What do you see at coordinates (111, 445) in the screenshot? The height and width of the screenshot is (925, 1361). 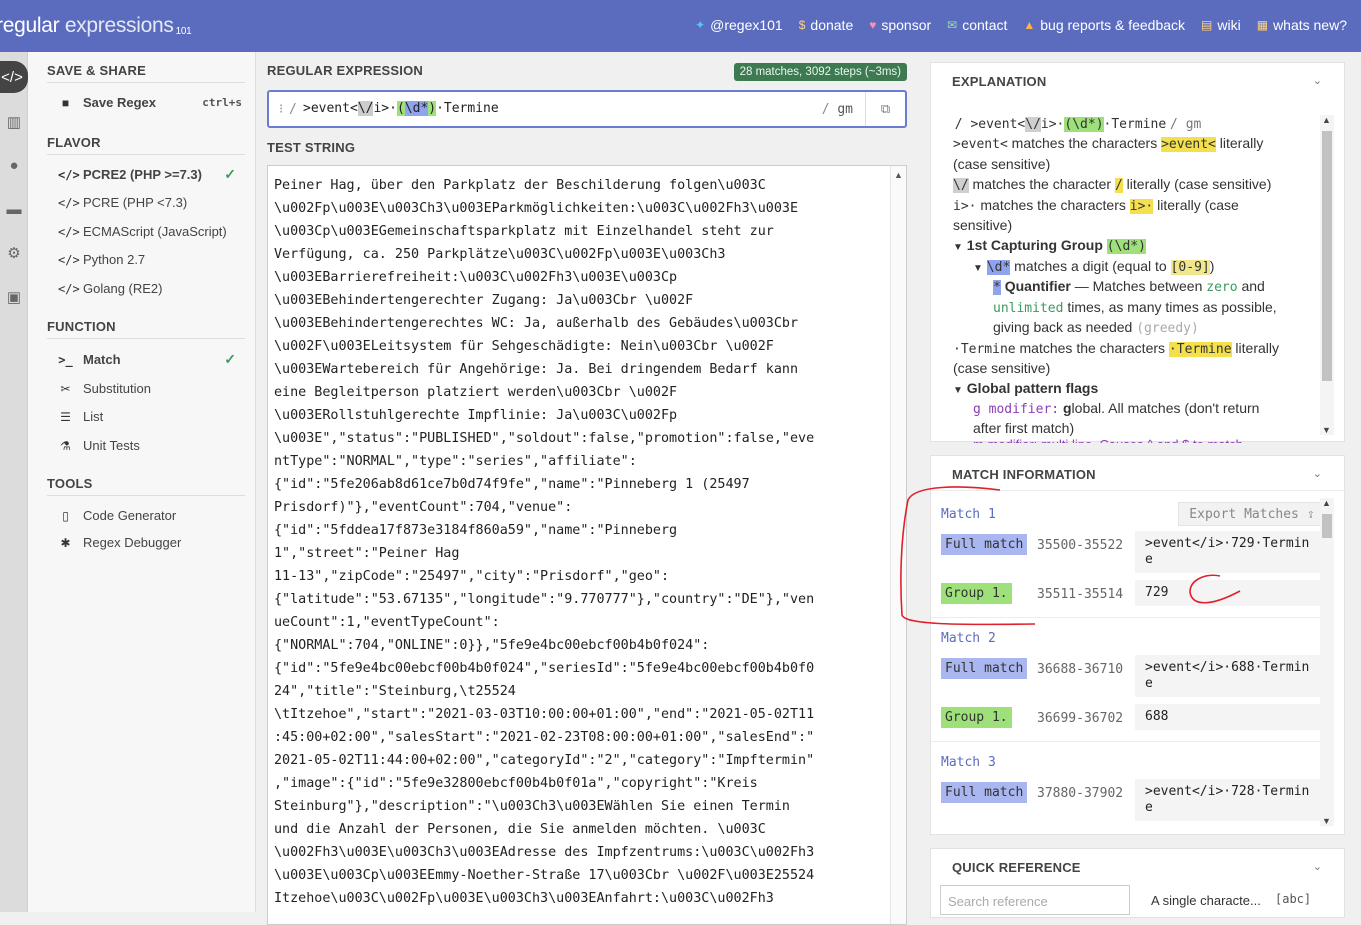 I see `function-label: Unit Tests` at bounding box center [111, 445].